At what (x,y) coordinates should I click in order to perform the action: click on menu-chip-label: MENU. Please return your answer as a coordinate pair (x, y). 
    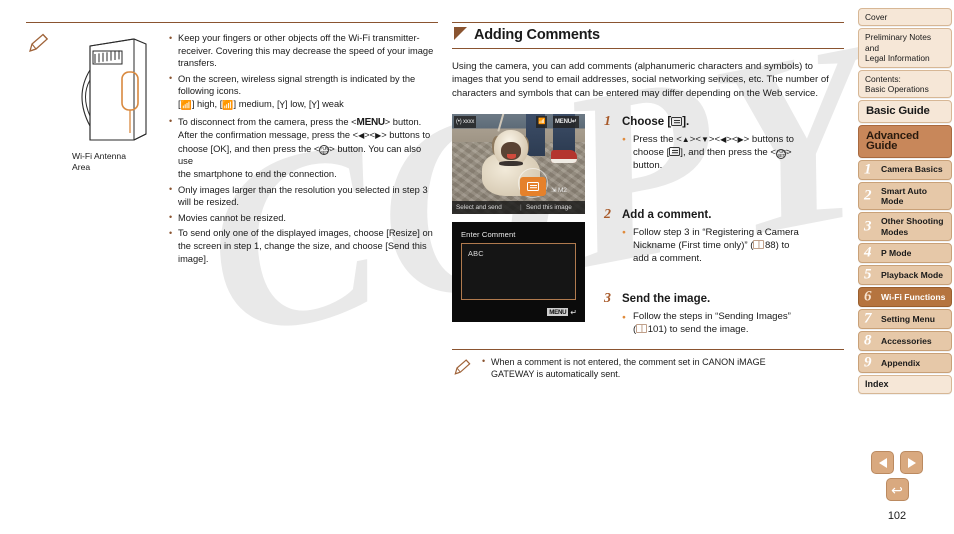
    Looking at the image, I should click on (558, 312).